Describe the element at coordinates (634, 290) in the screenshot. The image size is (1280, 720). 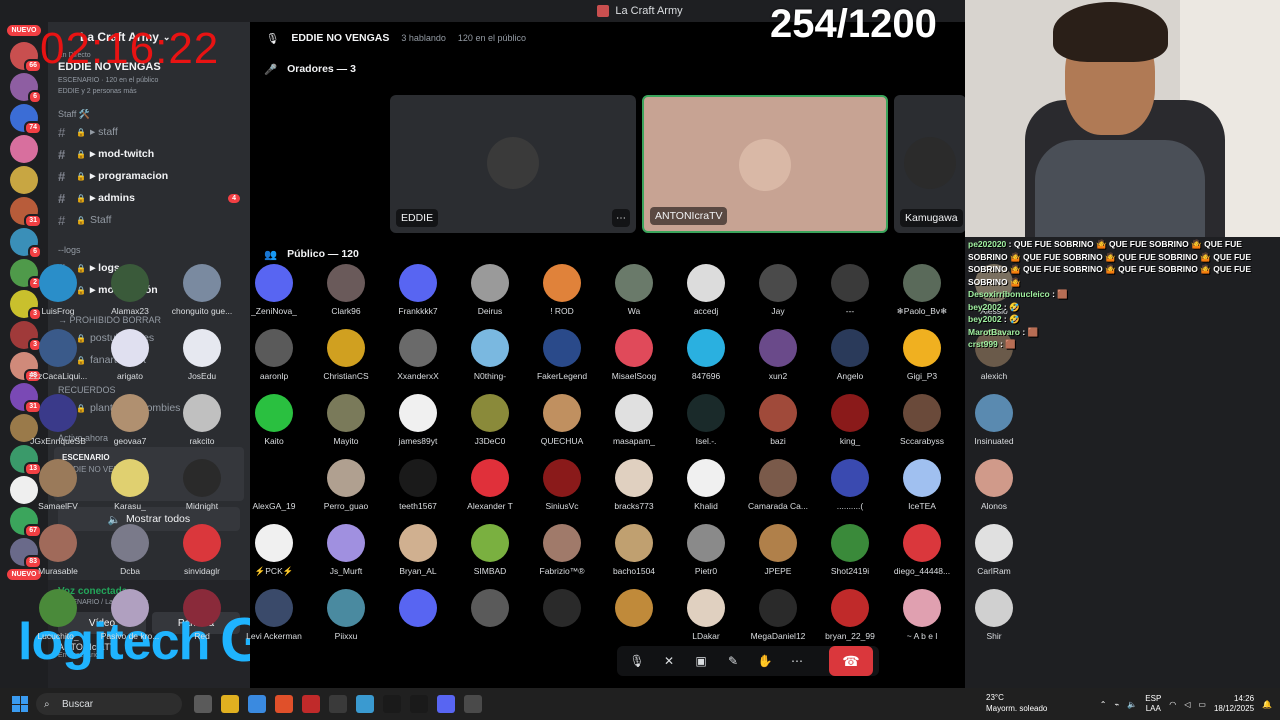
I see `audience-member: Wa` at that location.